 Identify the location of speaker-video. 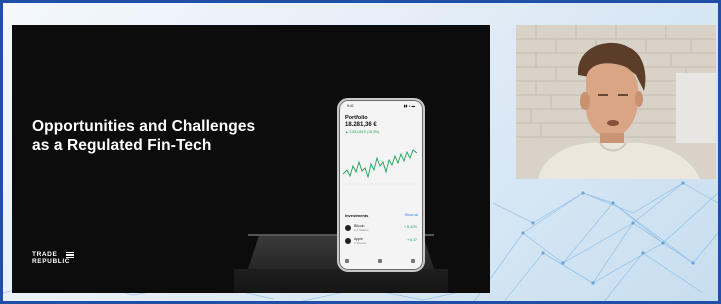
(616, 102).